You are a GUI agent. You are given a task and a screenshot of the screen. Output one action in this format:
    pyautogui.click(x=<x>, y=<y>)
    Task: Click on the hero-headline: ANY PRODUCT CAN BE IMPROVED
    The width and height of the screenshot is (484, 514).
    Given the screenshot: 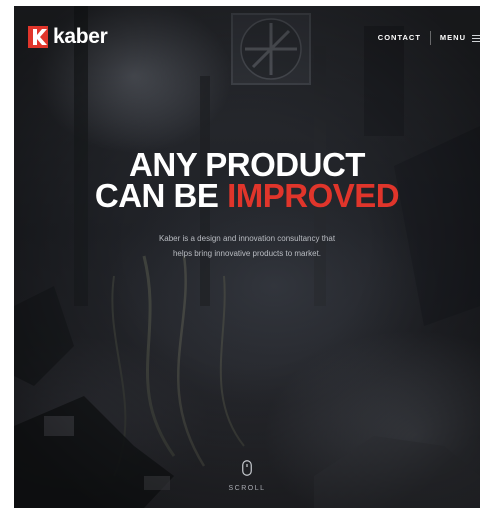 What is the action you would take?
    pyautogui.click(x=247, y=181)
    